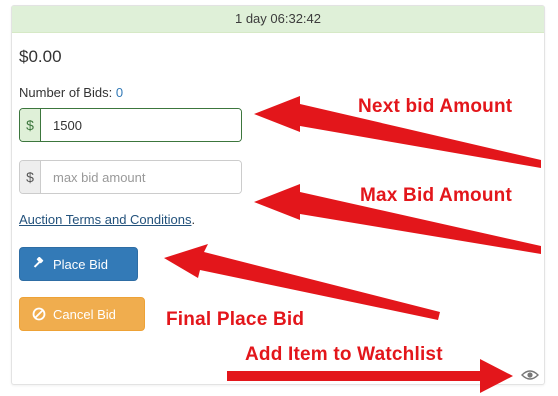  I want to click on annotation-next-bid: Next bid Amount, so click(435, 106).